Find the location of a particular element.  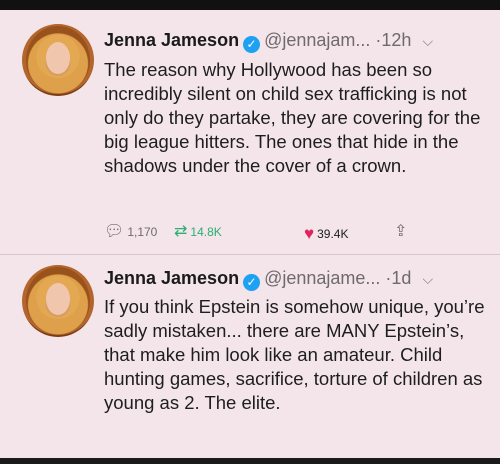

bottom-frame-bar is located at coordinates (250, 461).